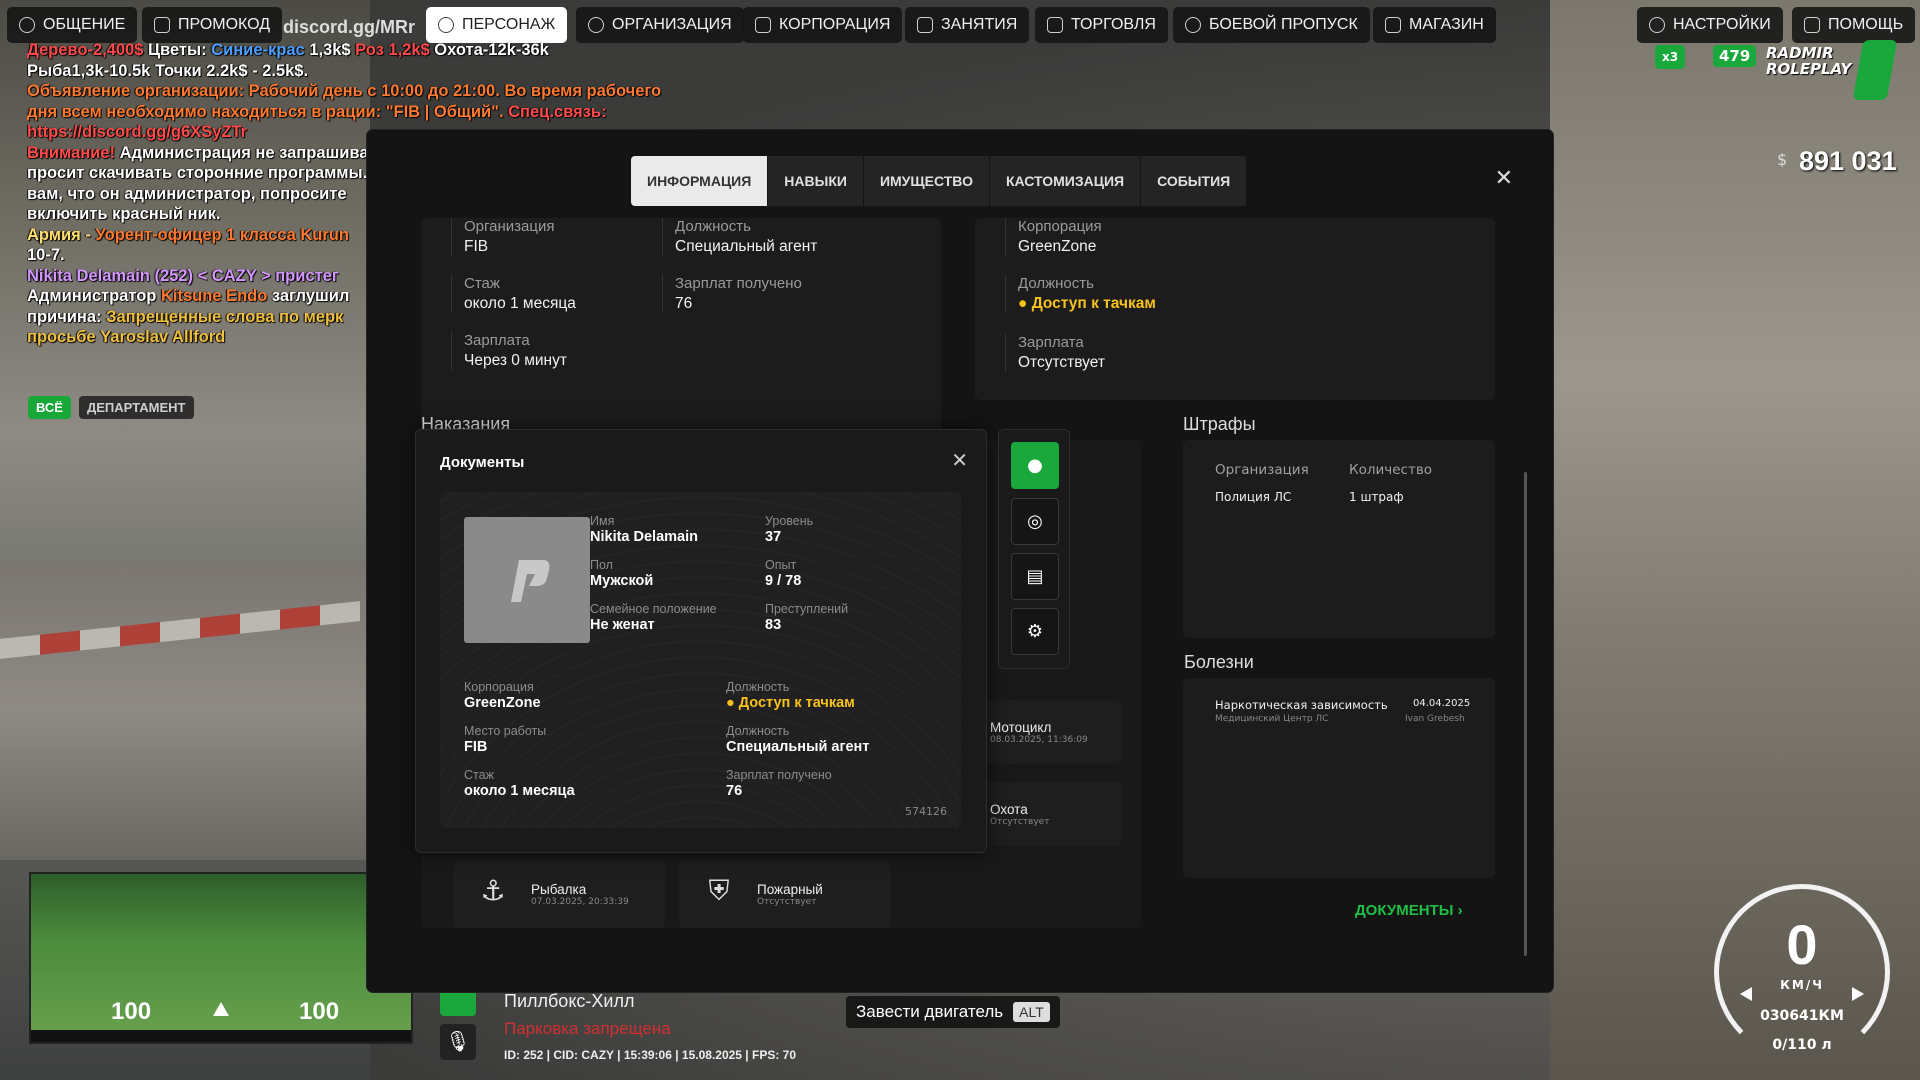 The height and width of the screenshot is (1080, 1920). Describe the element at coordinates (569, 1001) in the screenshot. I see `location-name: Пиллбокс-Хилл` at that location.